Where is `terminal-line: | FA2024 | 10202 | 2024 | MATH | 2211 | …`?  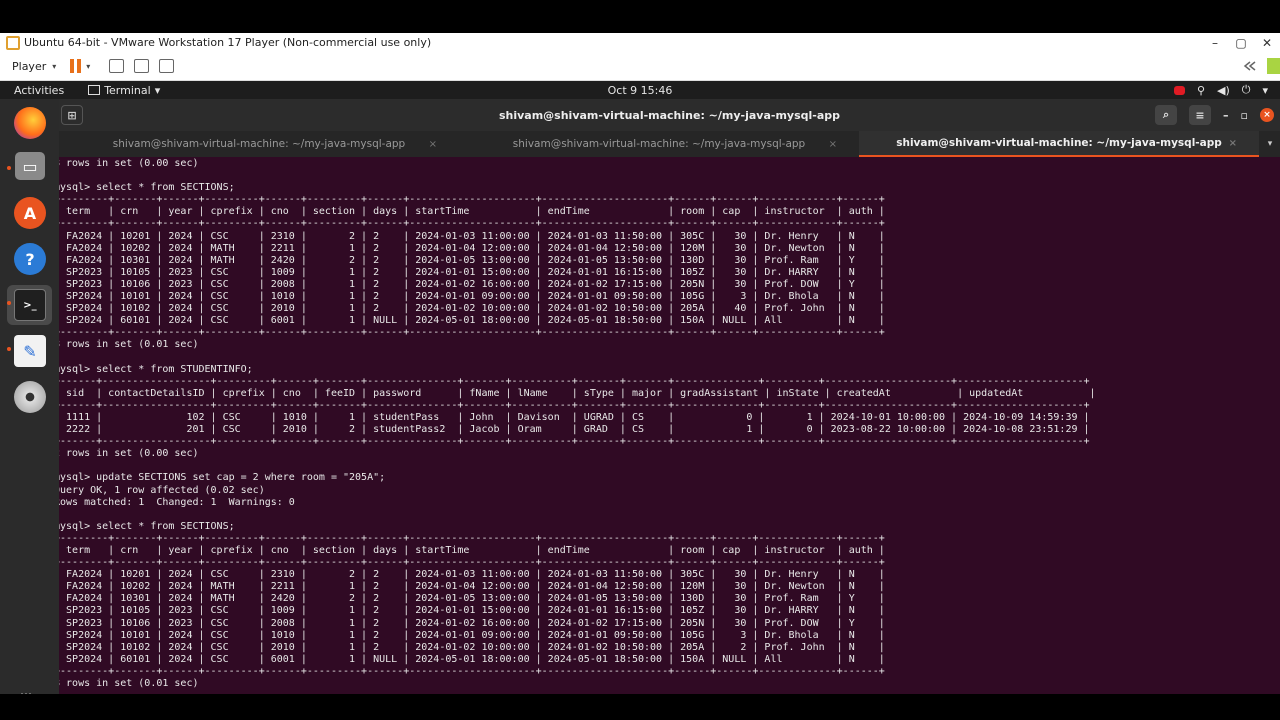 terminal-line: | FA2024 | 10202 | 2024 | MATH | 2211 | … is located at coordinates (472, 248).